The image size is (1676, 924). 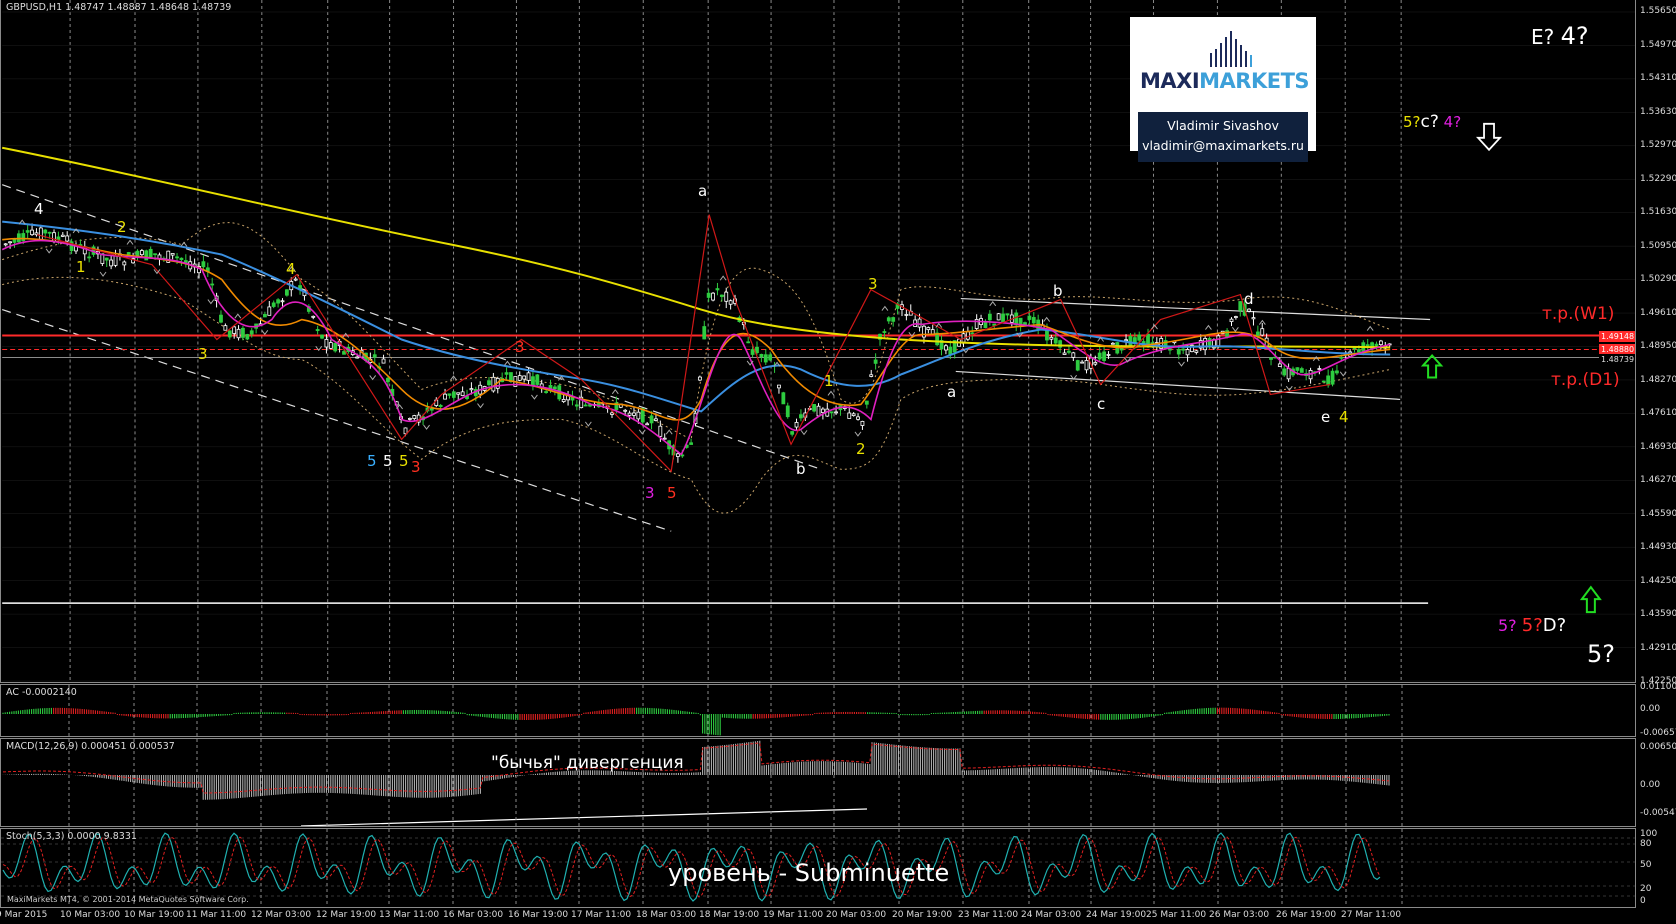 What do you see at coordinates (1326, 417) in the screenshot?
I see `wave-label: e` at bounding box center [1326, 417].